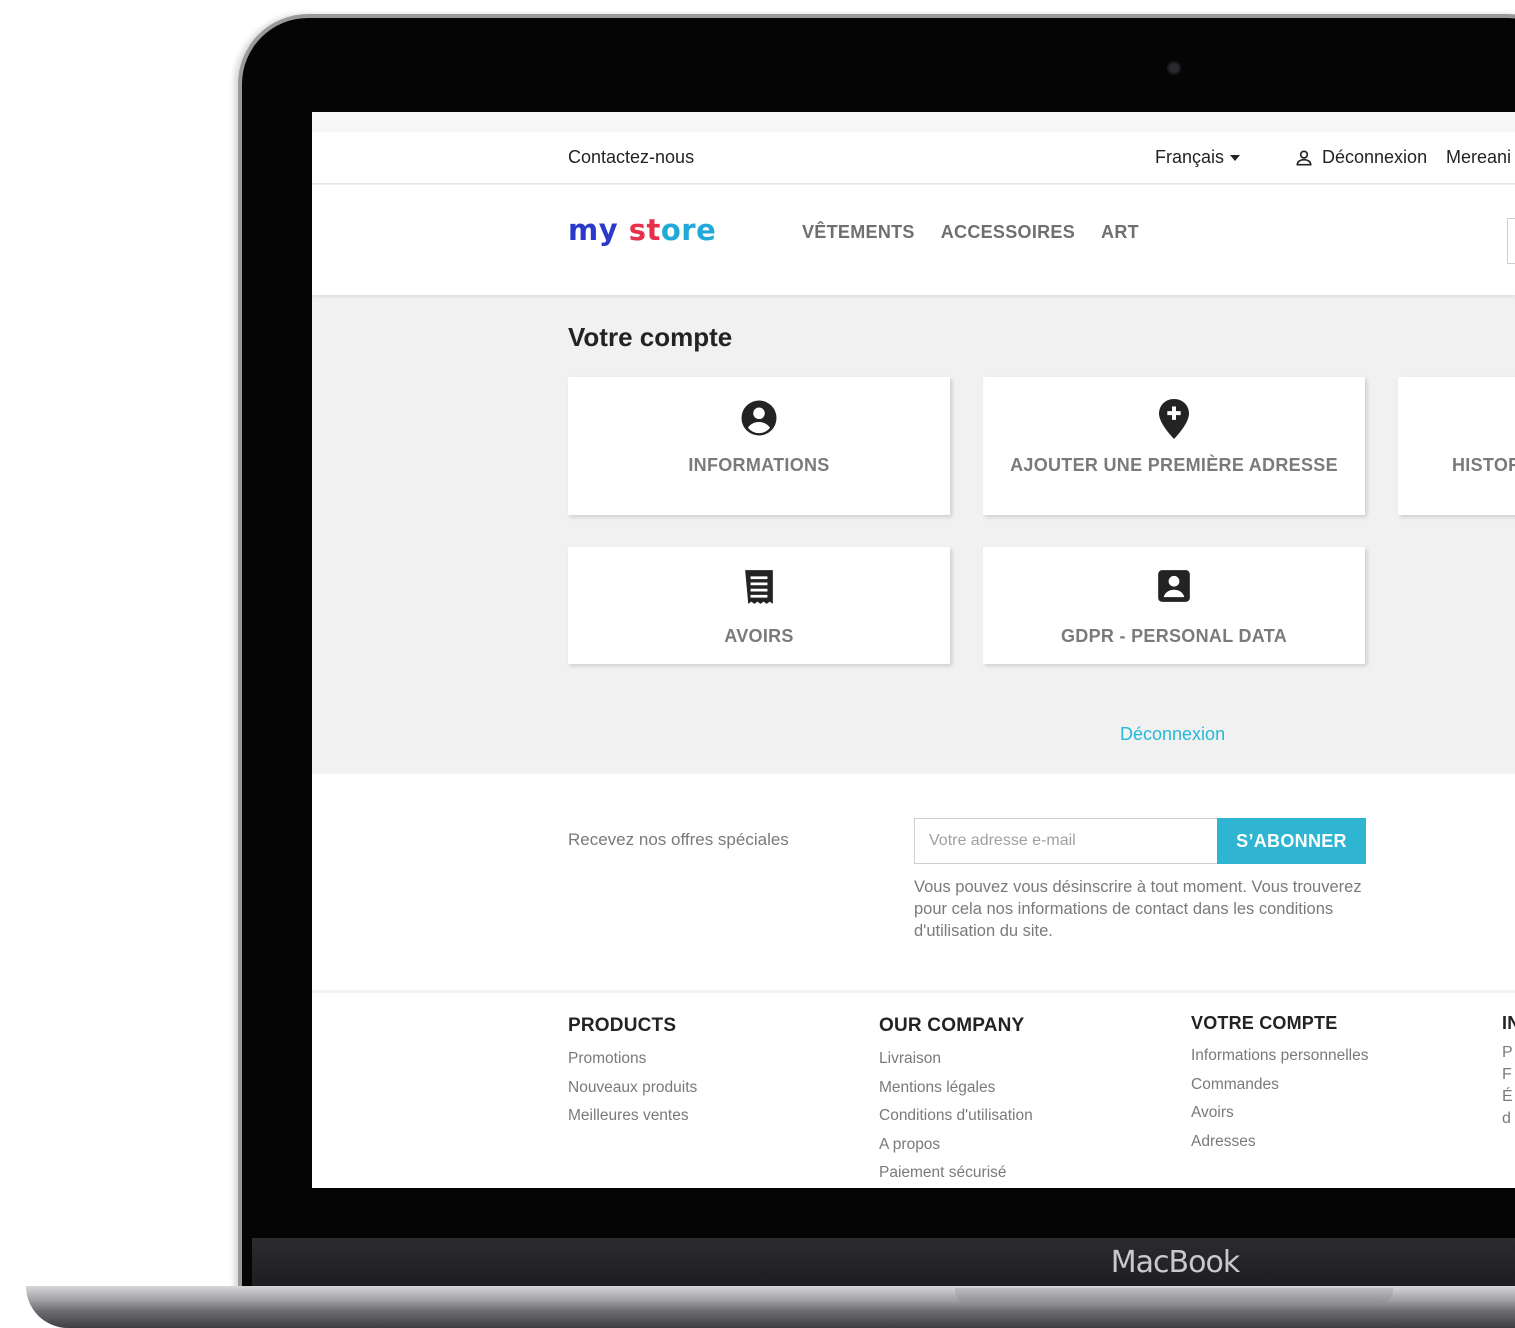 The width and height of the screenshot is (1515, 1328). Describe the element at coordinates (1174, 586) in the screenshot. I see `account-box-icon` at that location.